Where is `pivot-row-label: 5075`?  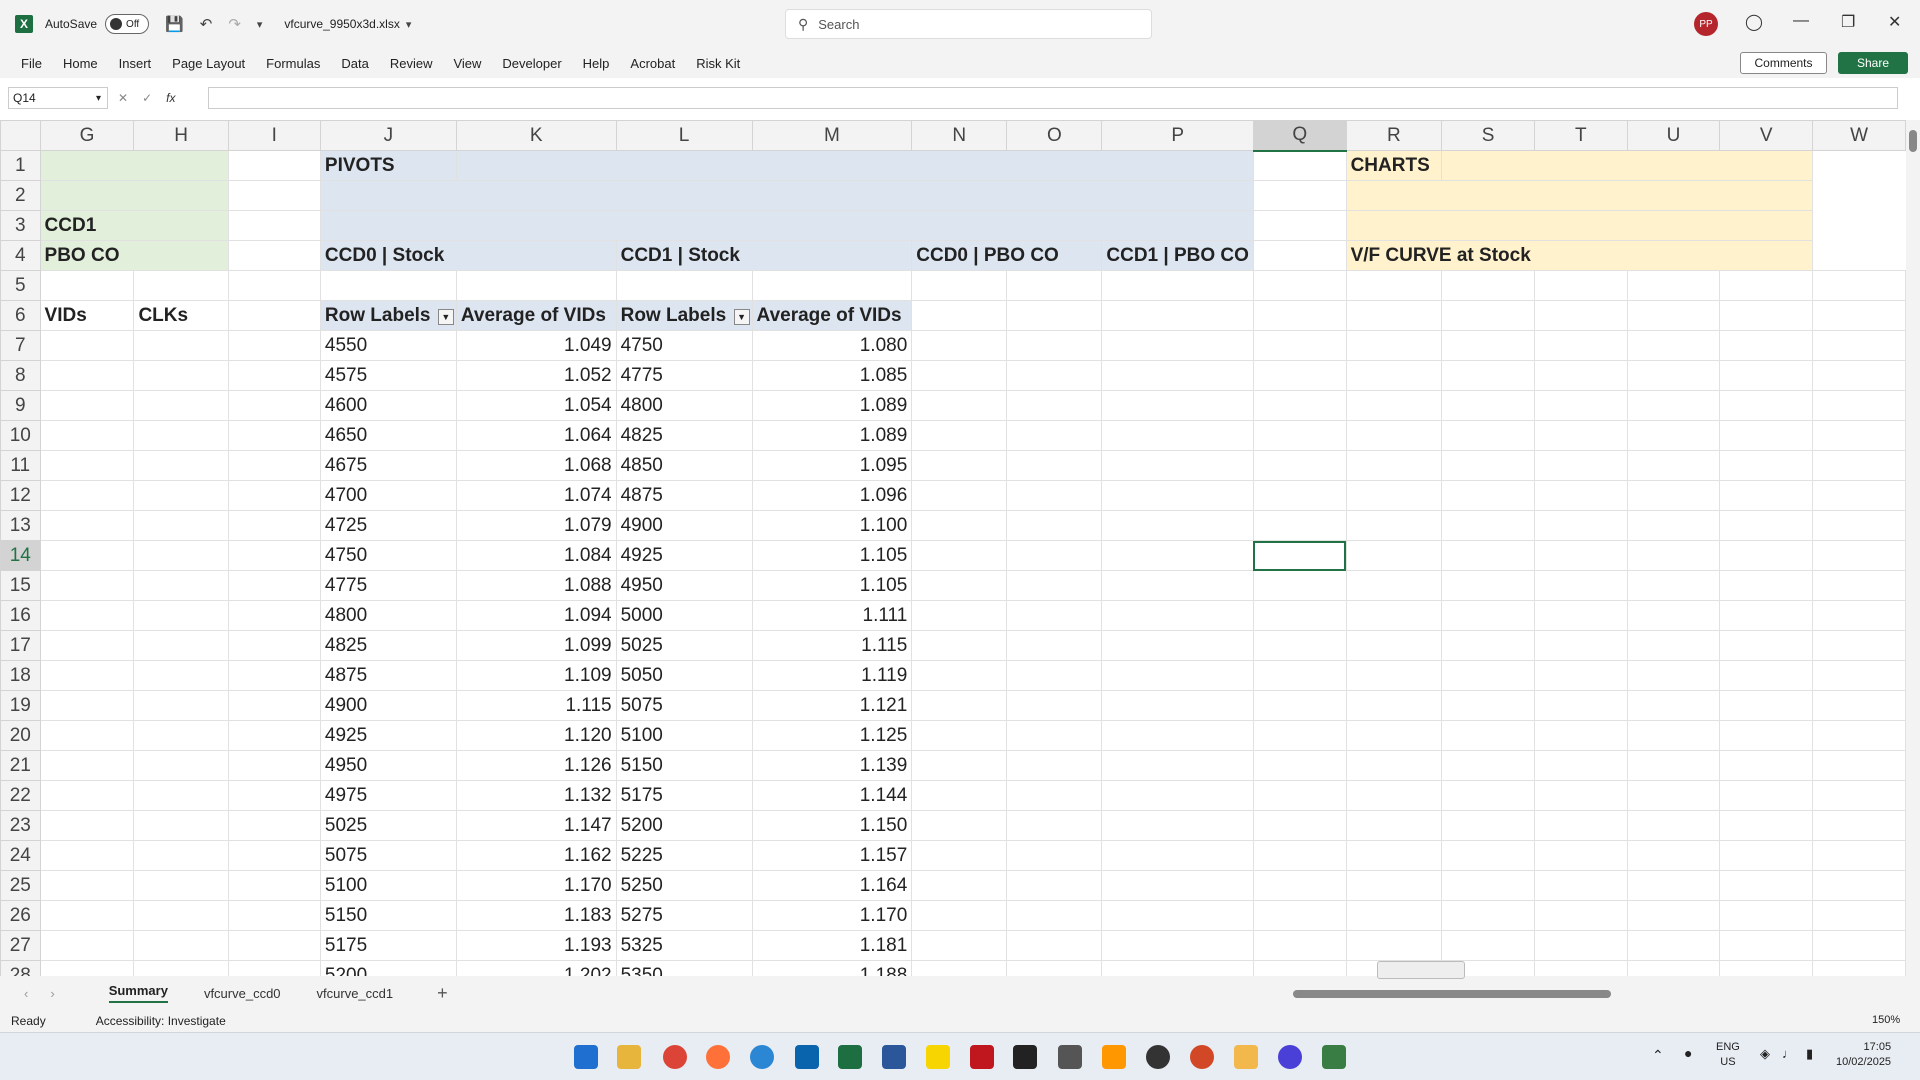
pivot-row-label: 5075 is located at coordinates (388, 855).